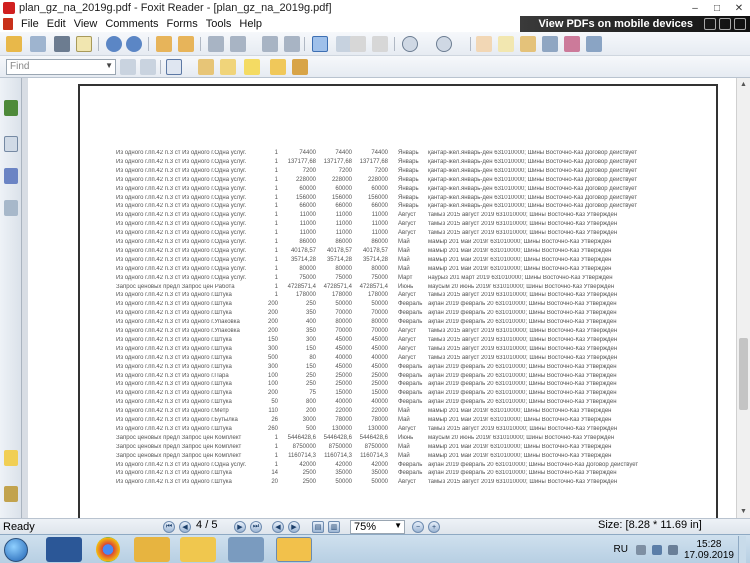 Image resolution: width=750 pixels, height=563 pixels. What do you see at coordinates (334, 527) in the screenshot?
I see `fit-page-icon: ▥` at bounding box center [334, 527].